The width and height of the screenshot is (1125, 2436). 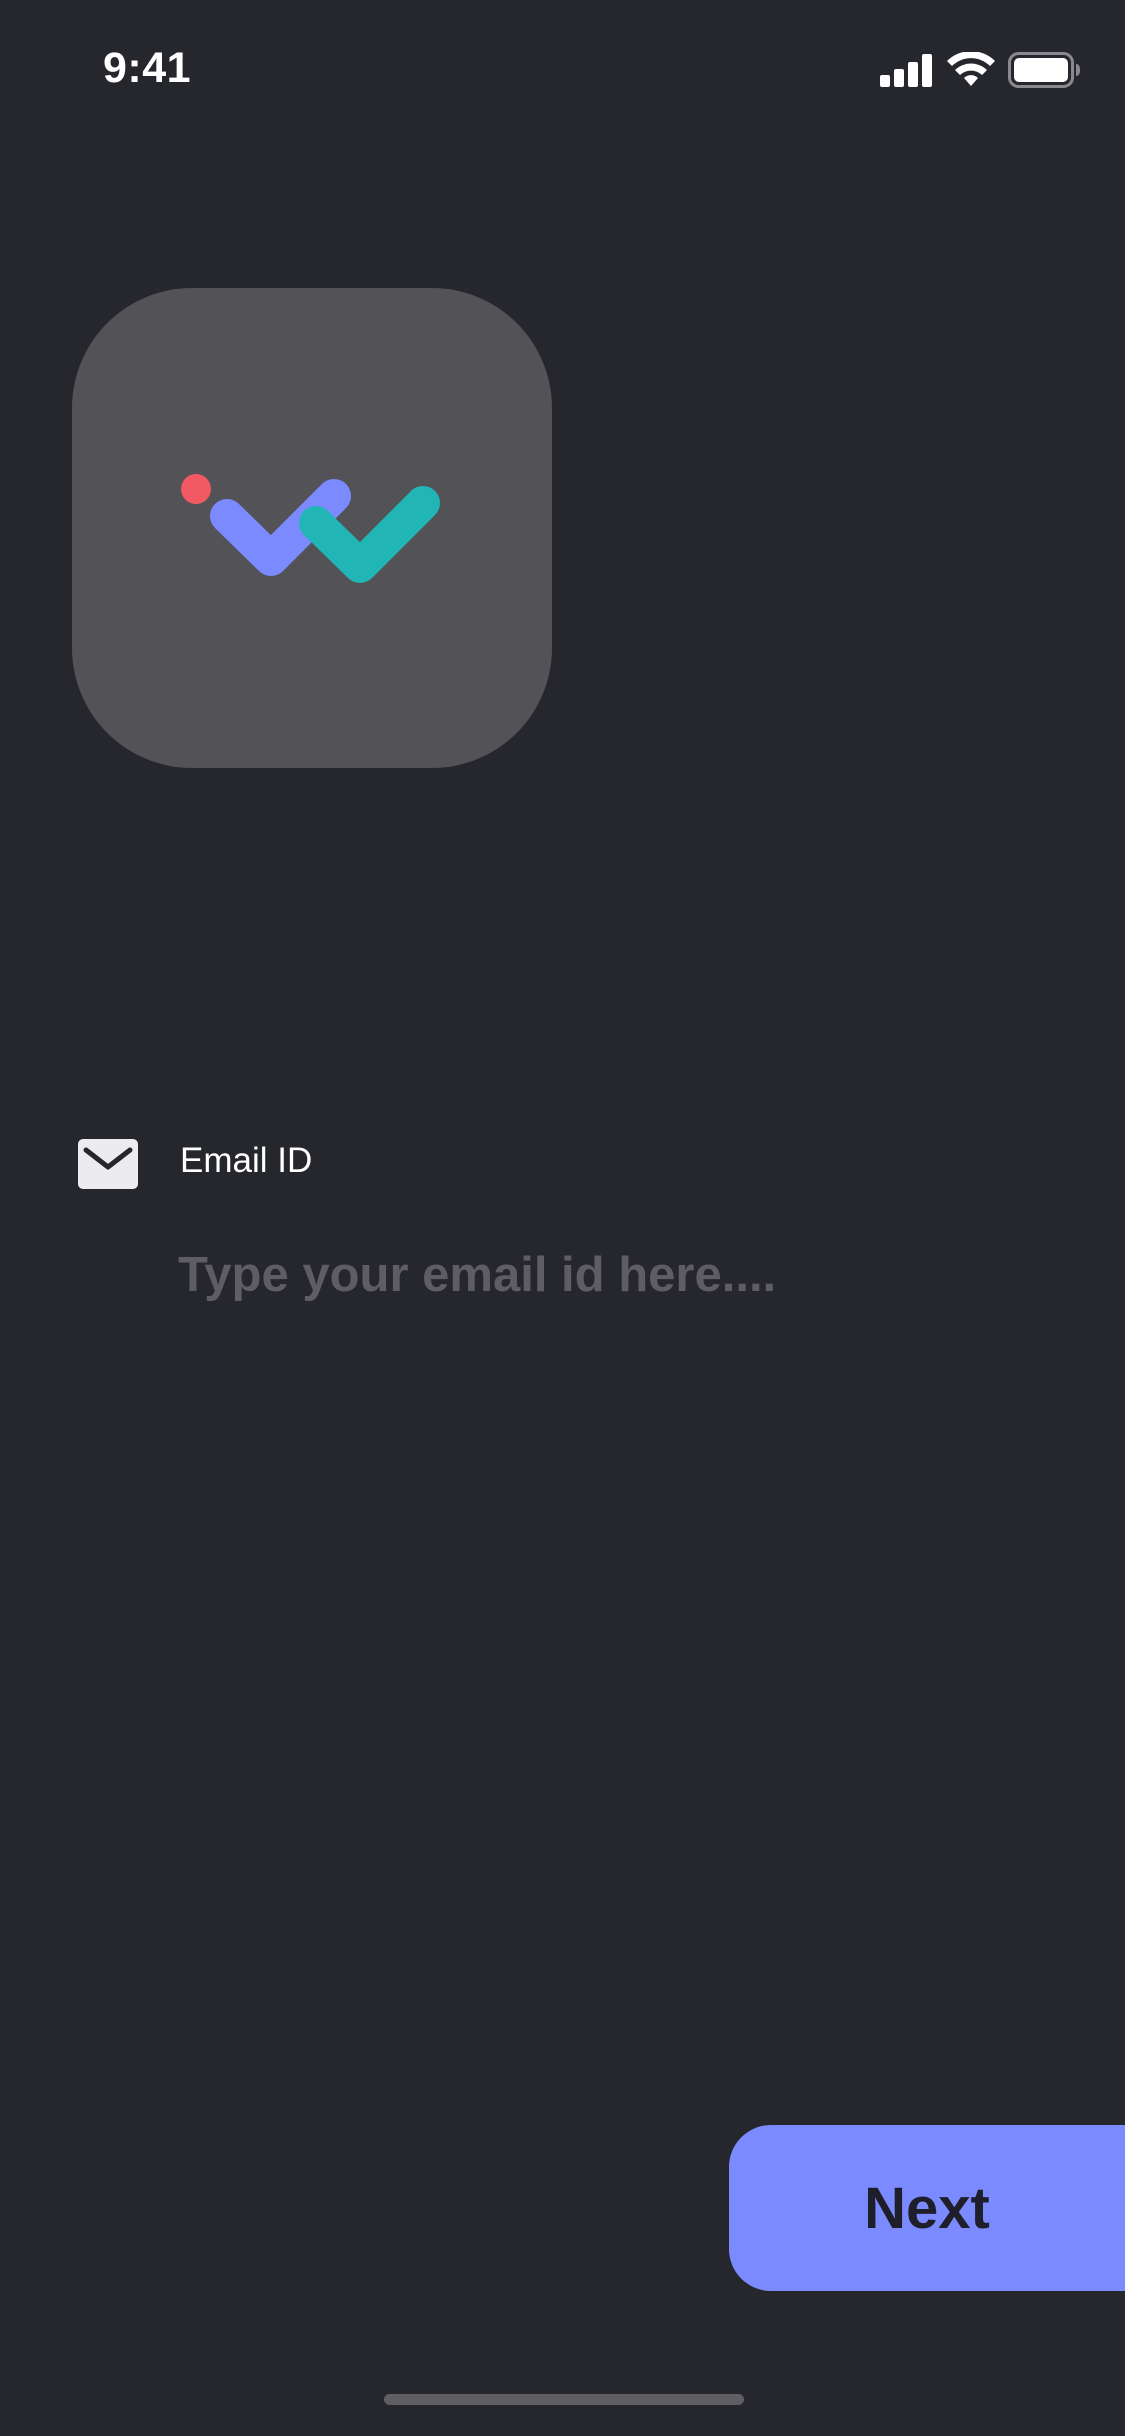 I want to click on cellular-signal-icon, so click(x=906, y=70).